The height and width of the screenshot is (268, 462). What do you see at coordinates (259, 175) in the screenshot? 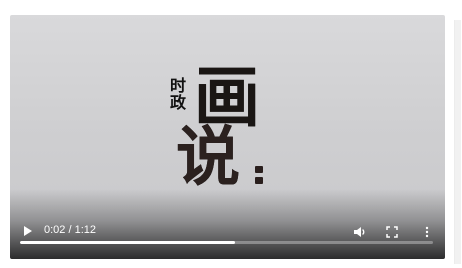
I see `poster-colon-mark` at bounding box center [259, 175].